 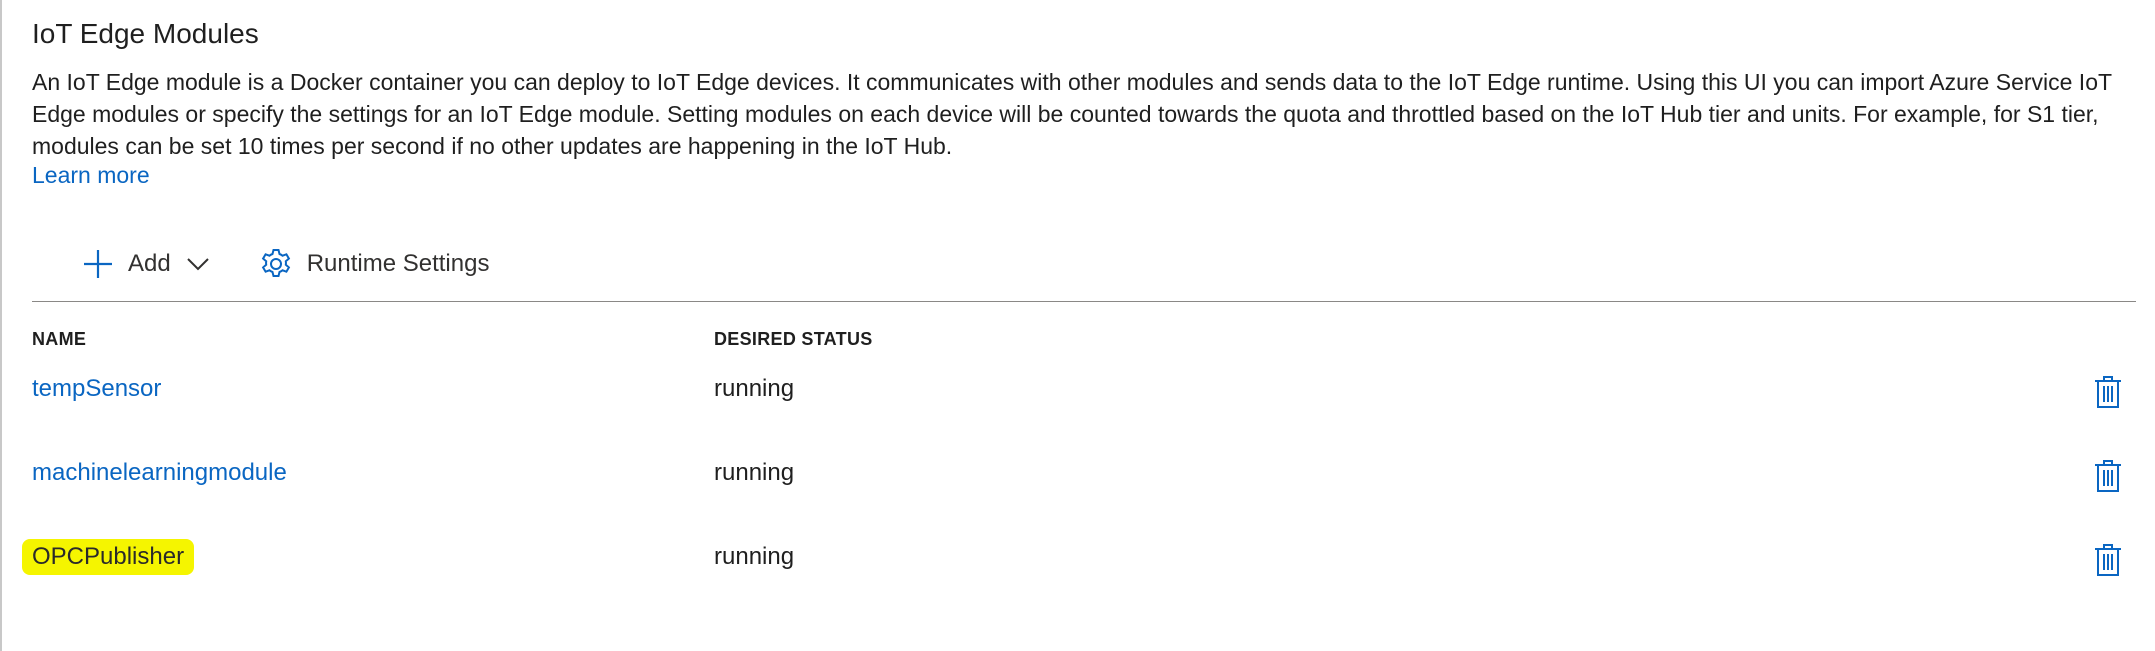 I want to click on table-row: machinelearningmodule running, so click(x=1077, y=489).